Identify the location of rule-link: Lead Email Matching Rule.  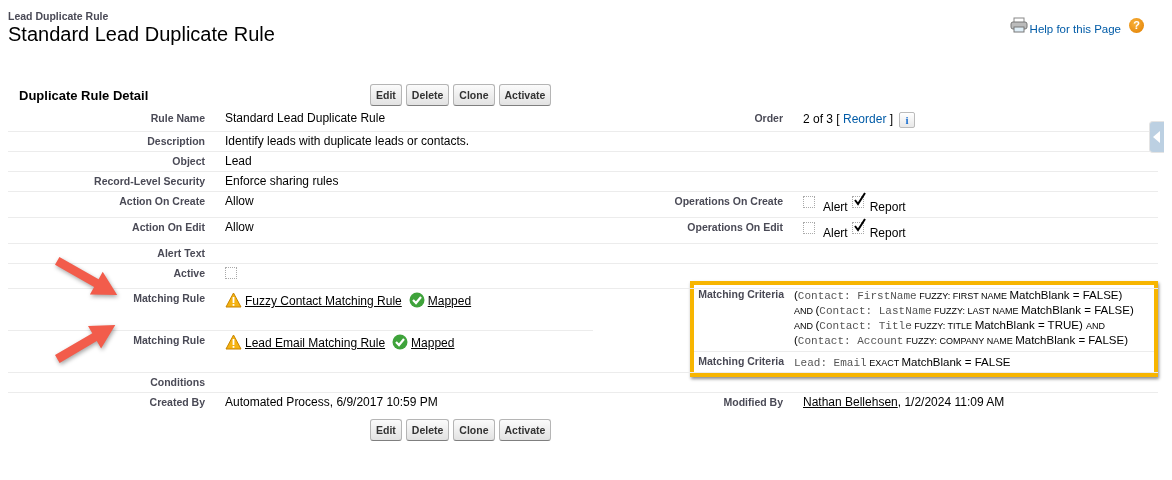
(315, 343).